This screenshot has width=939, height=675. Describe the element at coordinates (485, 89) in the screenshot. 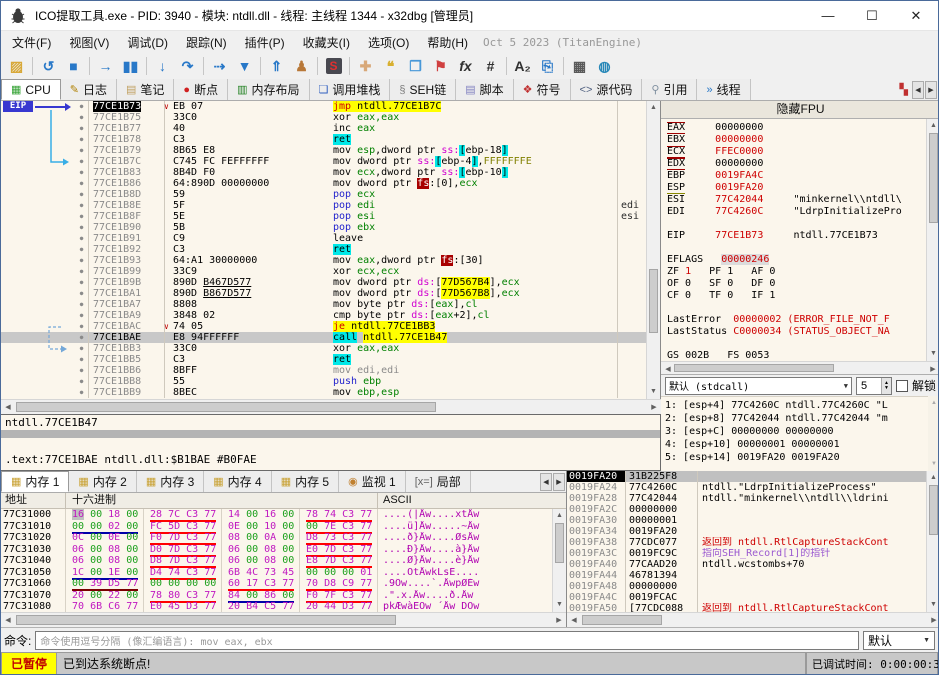

I see `tab-script: ▤ 脚本` at that location.